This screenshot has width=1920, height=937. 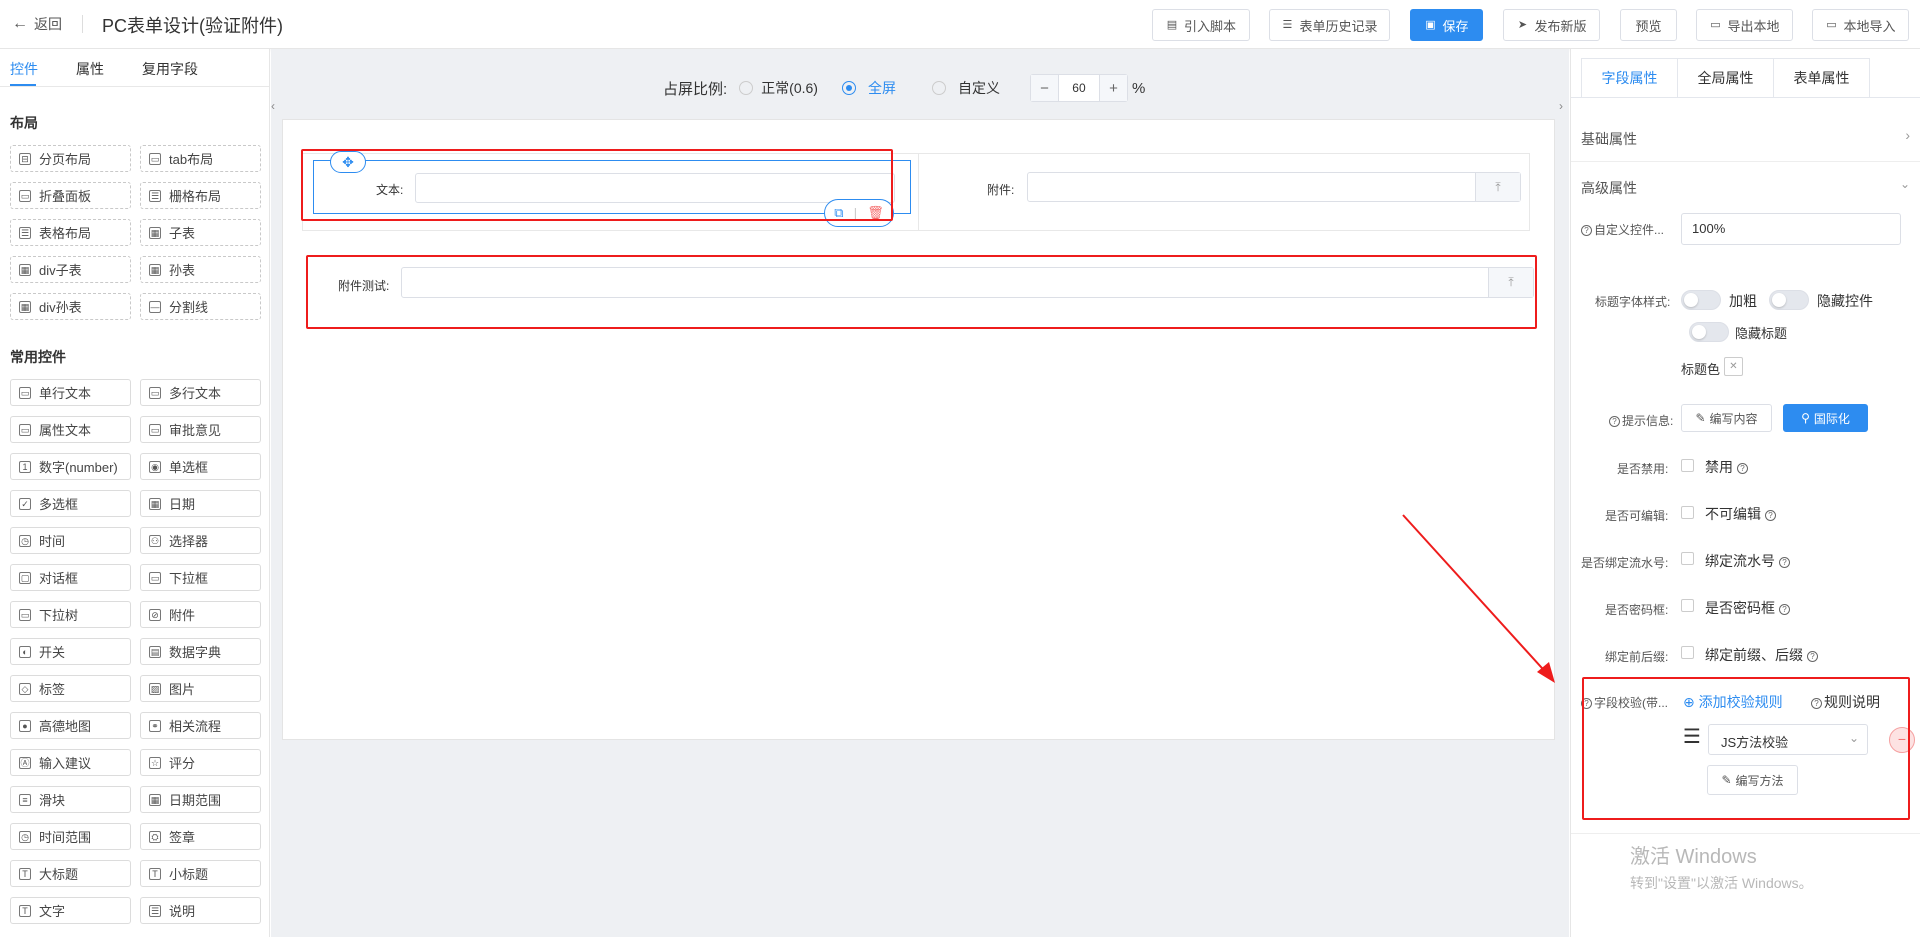 I want to click on upload-icon: ⤒, so click(x=1497, y=187).